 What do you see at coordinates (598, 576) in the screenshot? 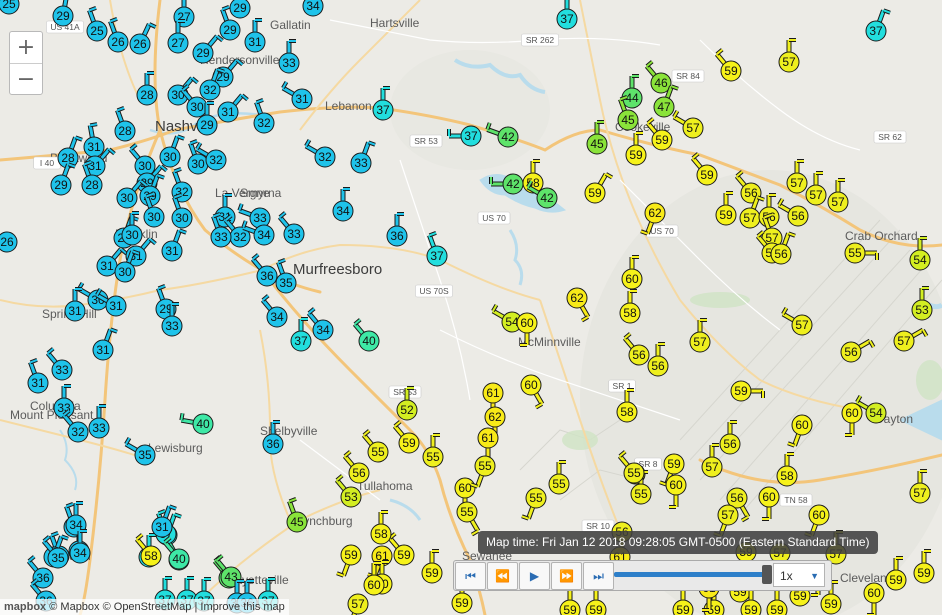
I see `skip-to-end-button: ⏭` at bounding box center [598, 576].